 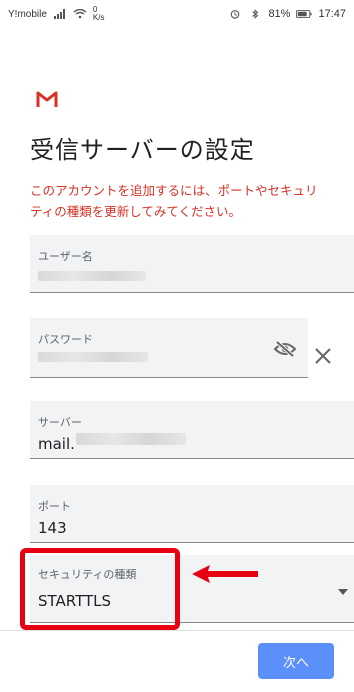 What do you see at coordinates (192, 430) in the screenshot?
I see `server-field: サーバー mail.` at bounding box center [192, 430].